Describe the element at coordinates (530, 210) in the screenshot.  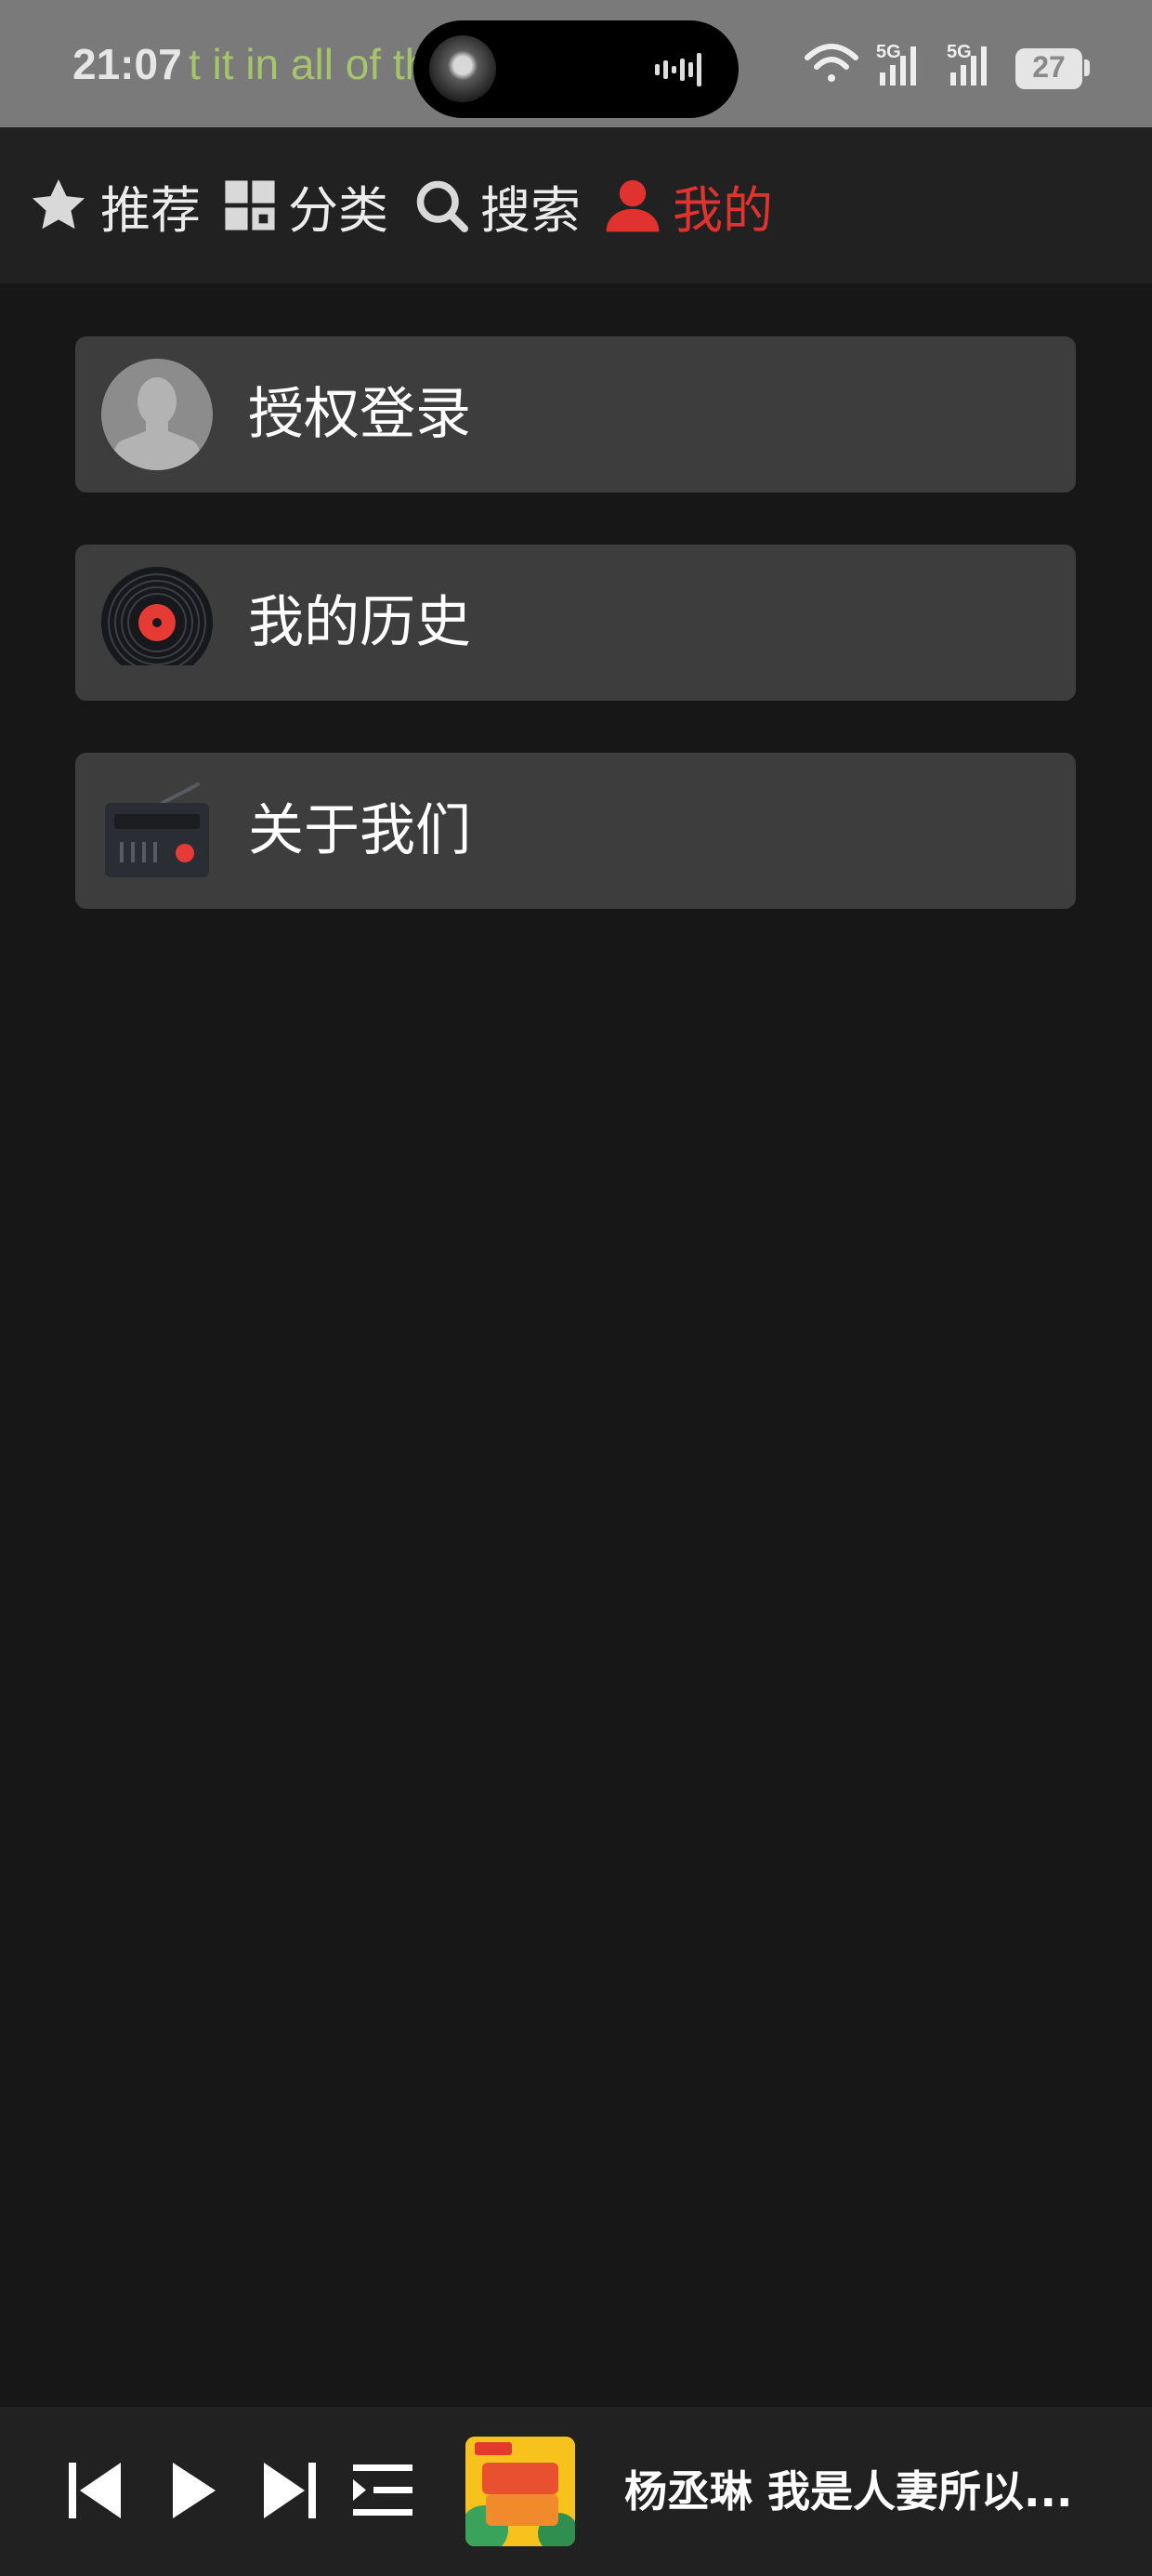
I see `tab-search-label: 搜索` at that location.